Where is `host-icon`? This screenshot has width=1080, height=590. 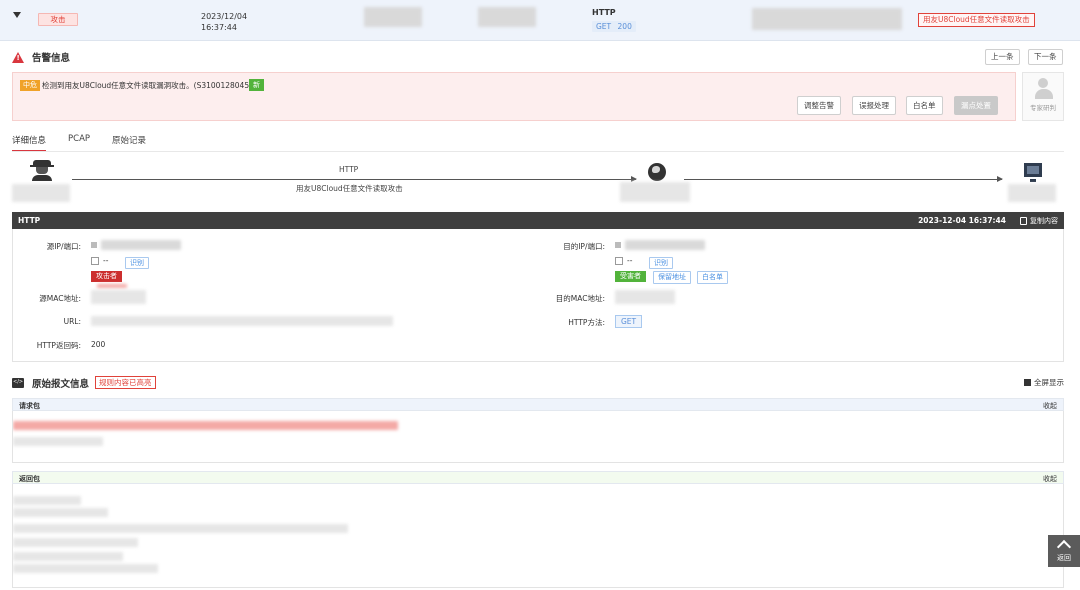
host-icon is located at coordinates (94, 245).